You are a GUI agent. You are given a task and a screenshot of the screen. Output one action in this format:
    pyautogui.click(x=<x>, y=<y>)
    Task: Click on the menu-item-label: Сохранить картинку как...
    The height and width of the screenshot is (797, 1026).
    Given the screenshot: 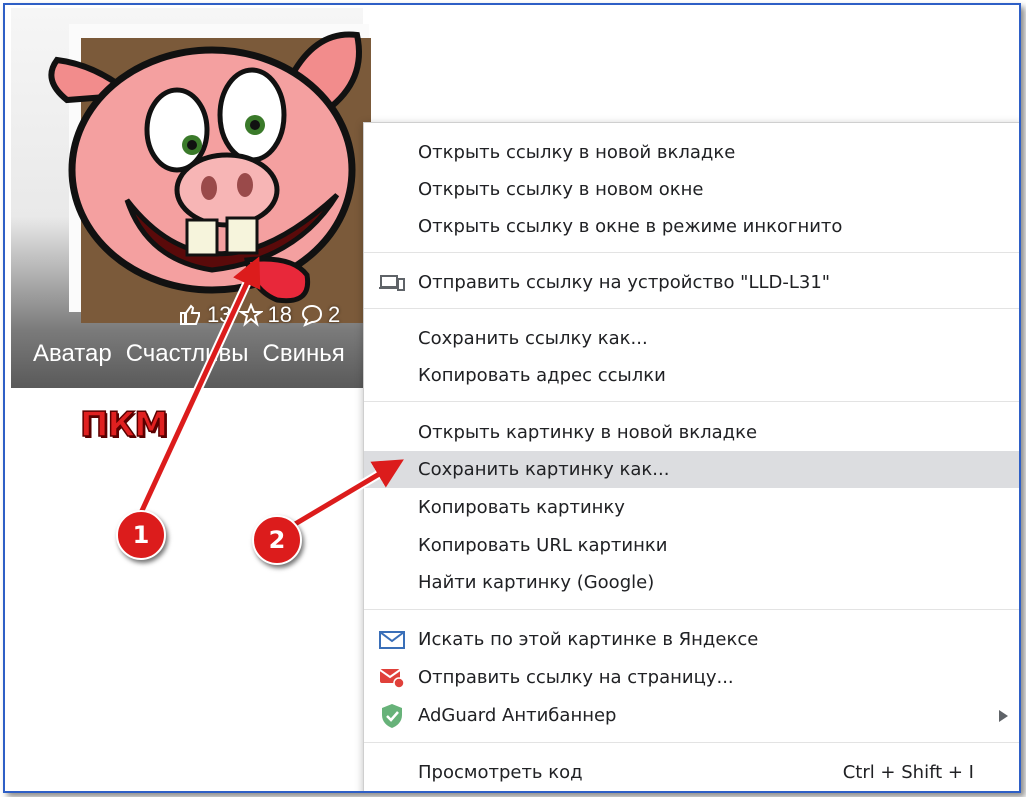 What is the action you would take?
    pyautogui.click(x=544, y=469)
    